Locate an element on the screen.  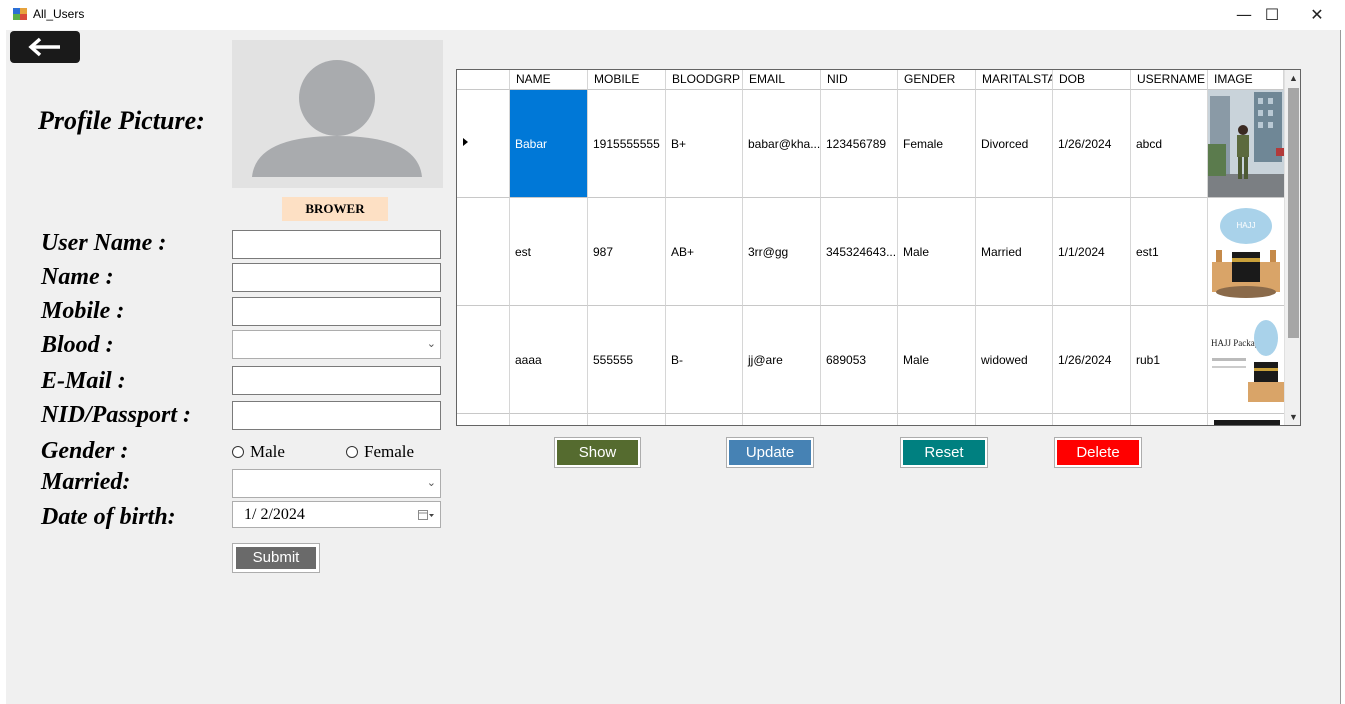
username-label: User Name : is located at coordinates (104, 243).